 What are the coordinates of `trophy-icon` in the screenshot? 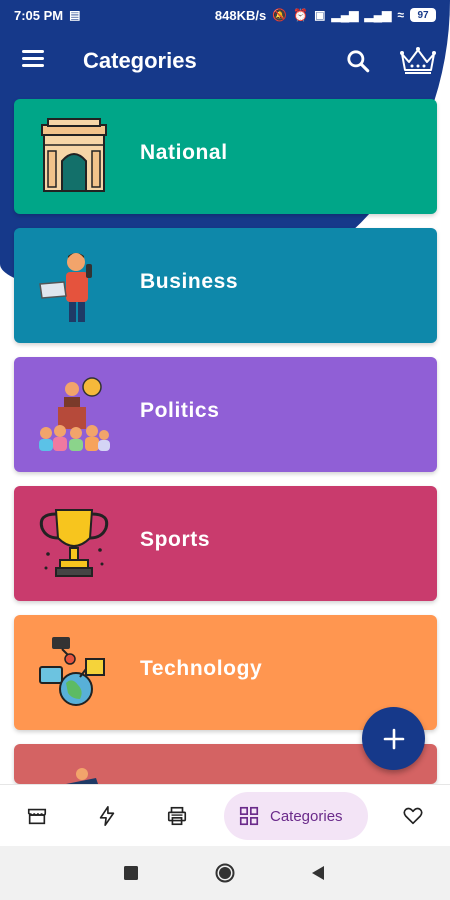 It's located at (74, 544).